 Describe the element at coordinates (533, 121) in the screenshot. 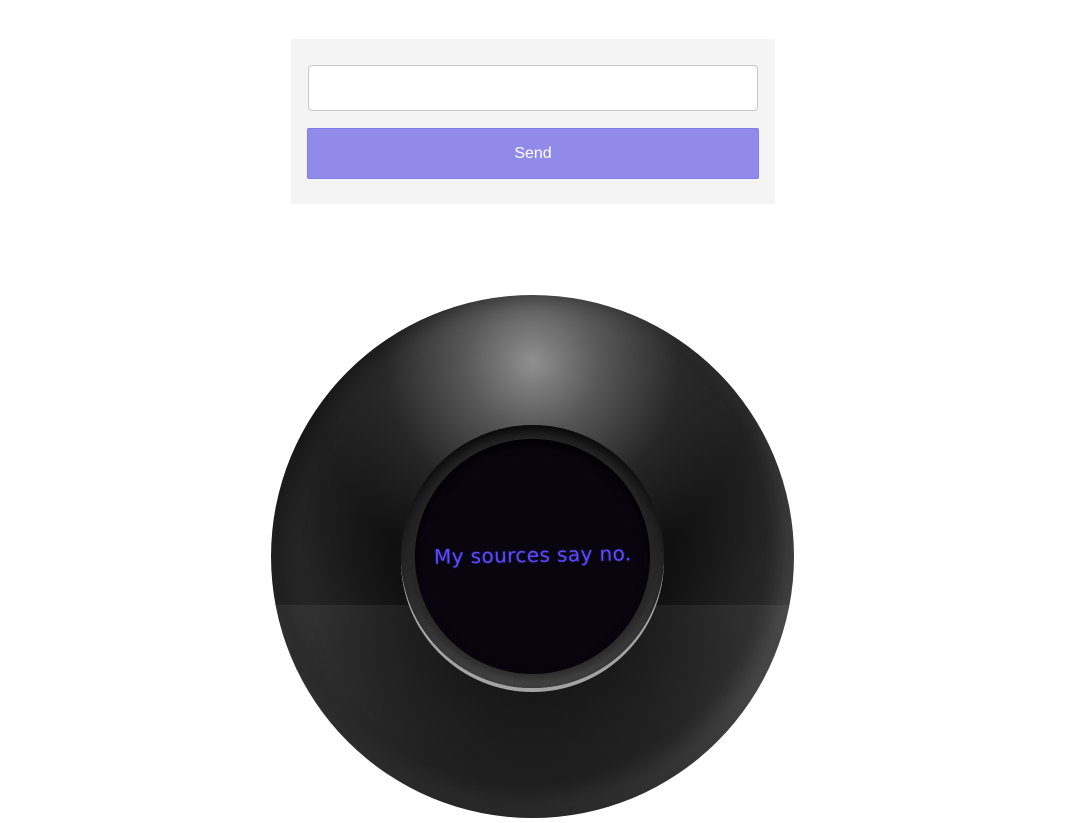

I see `question-form: Send` at that location.